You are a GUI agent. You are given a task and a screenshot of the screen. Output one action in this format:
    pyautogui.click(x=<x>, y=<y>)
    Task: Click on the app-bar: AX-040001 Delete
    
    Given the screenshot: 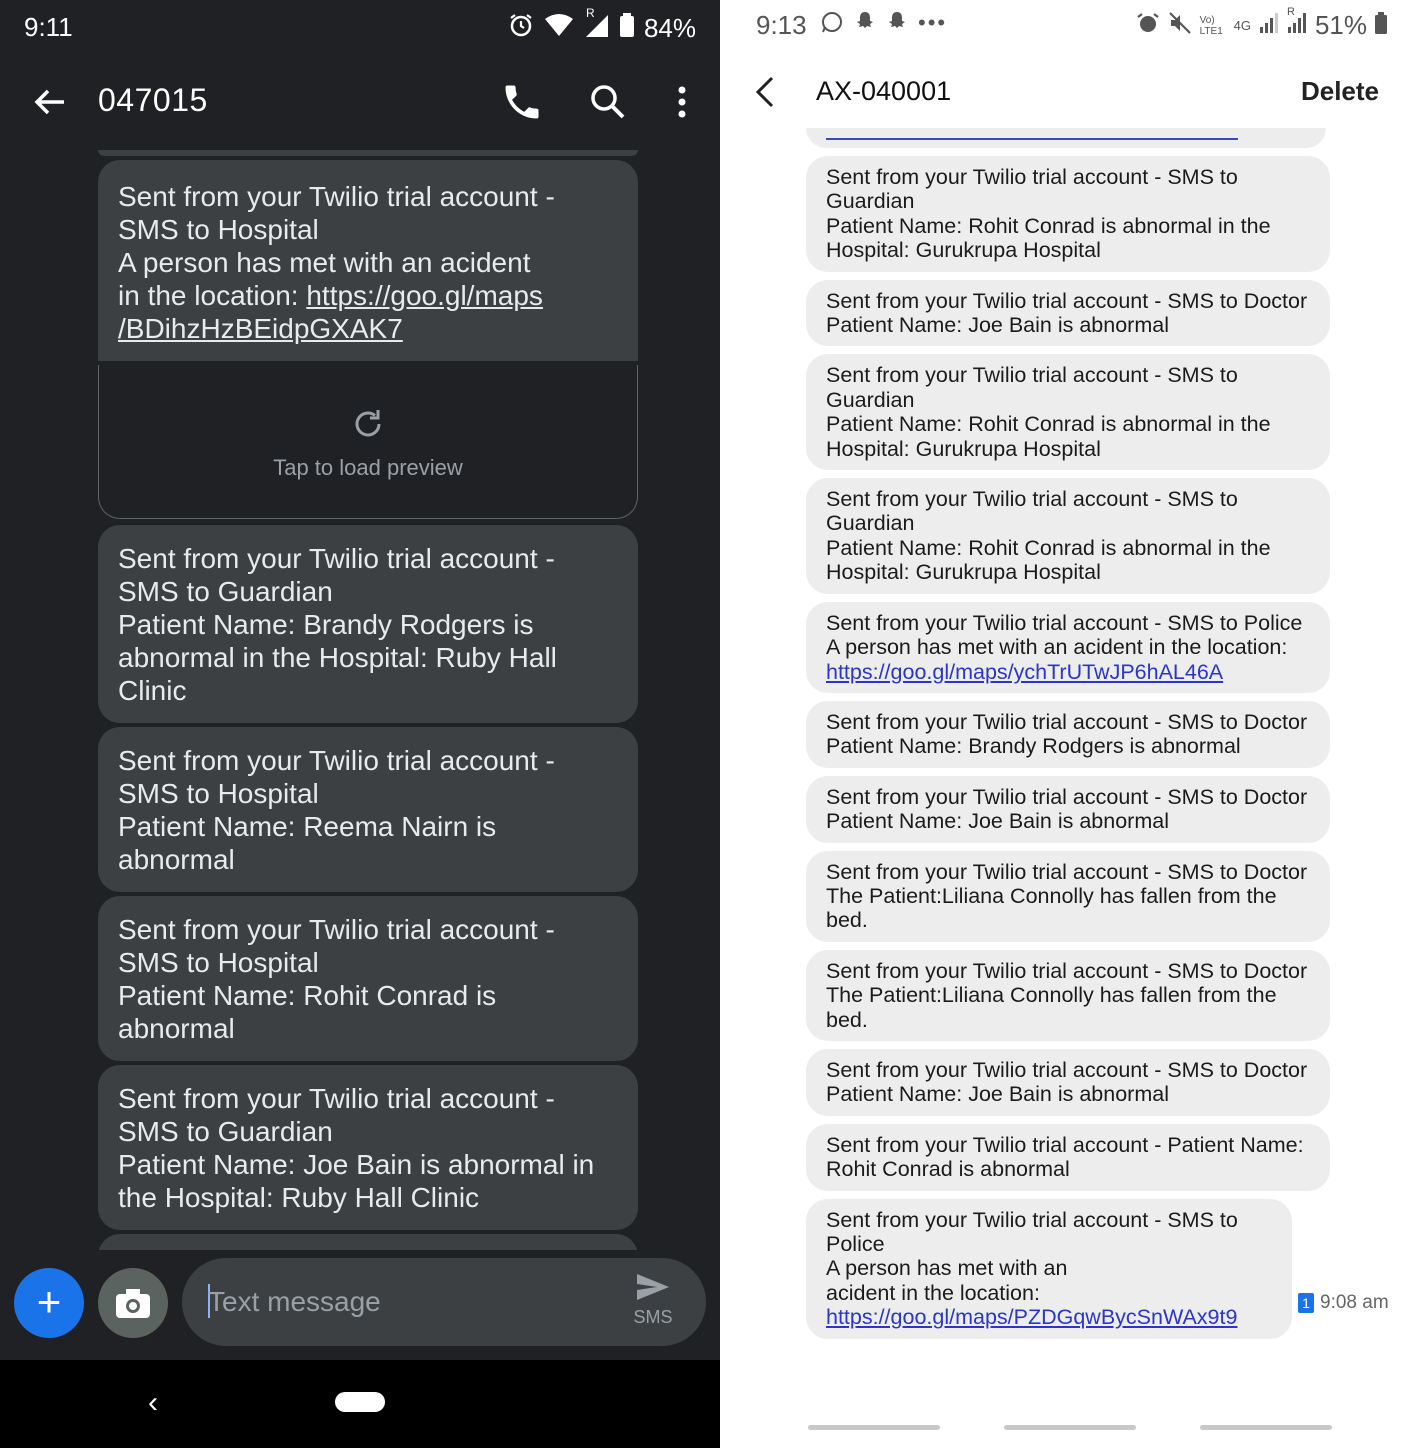 What is the action you would take?
    pyautogui.click(x=1062, y=94)
    